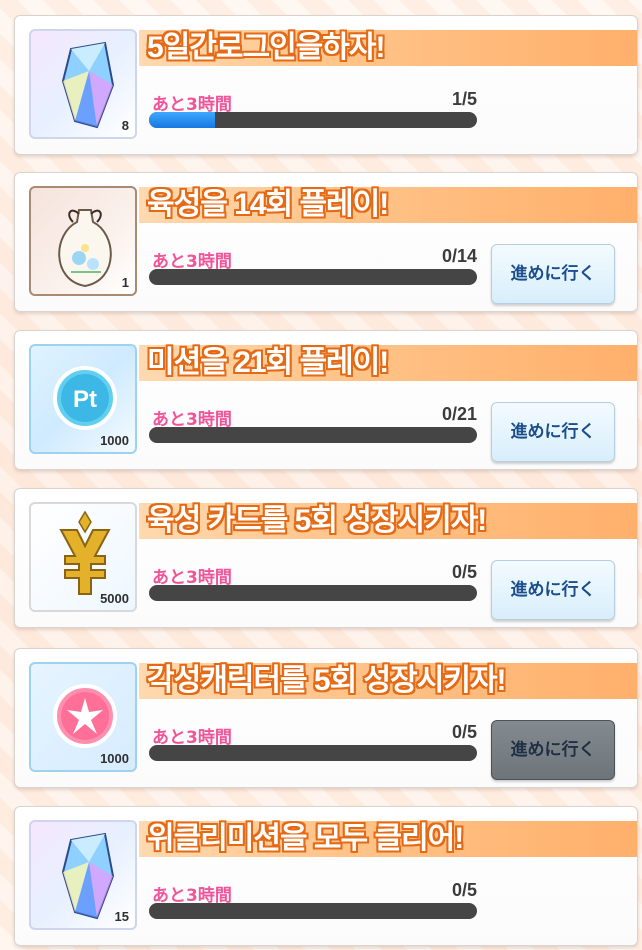 This screenshot has height=950, width=642. What do you see at coordinates (266, 47) in the screenshot?
I see `mission-title: 5일간로그인을하자!` at bounding box center [266, 47].